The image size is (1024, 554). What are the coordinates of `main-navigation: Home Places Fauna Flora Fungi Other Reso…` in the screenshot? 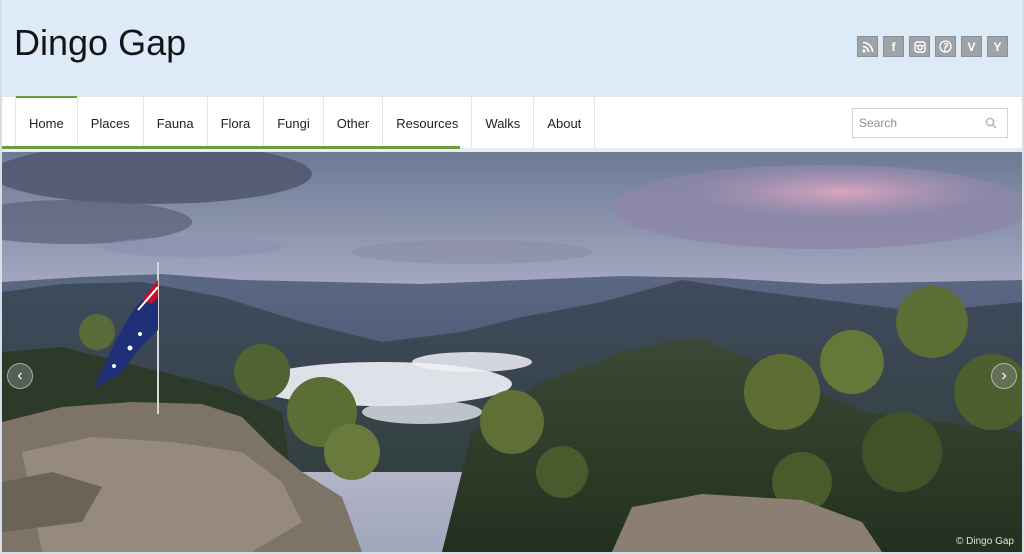 It's located at (512, 124).